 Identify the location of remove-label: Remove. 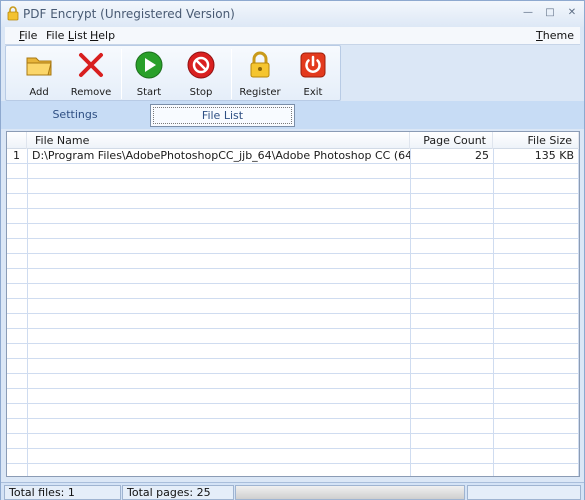
(91, 92).